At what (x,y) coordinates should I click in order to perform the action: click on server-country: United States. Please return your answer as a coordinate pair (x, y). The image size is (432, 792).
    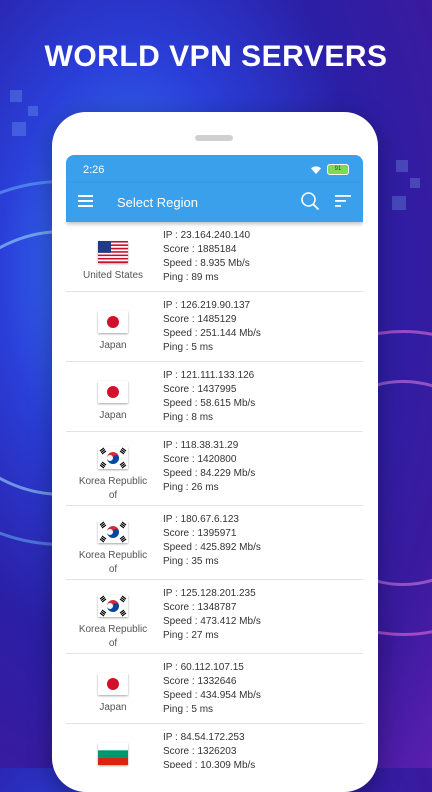
    Looking at the image, I should click on (113, 262).